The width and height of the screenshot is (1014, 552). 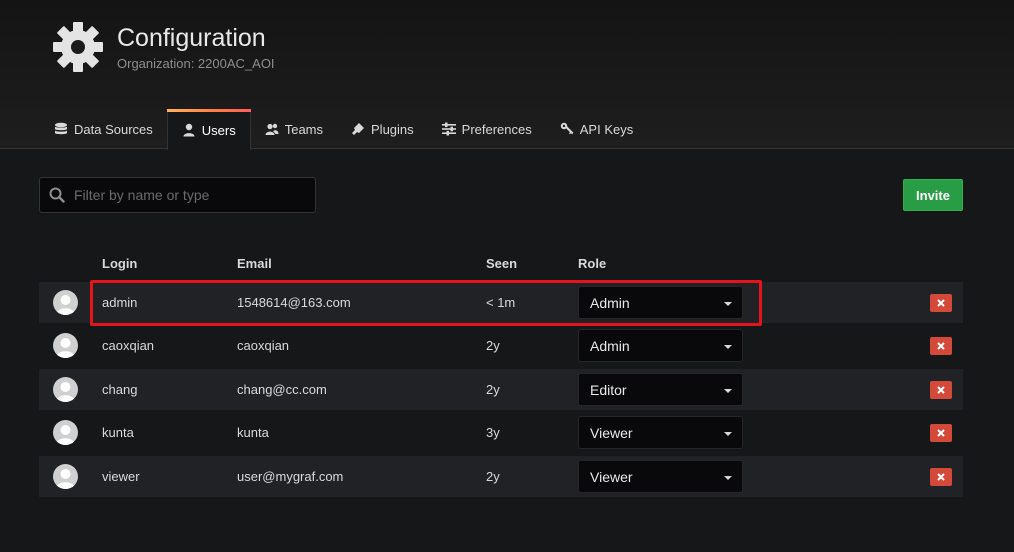 I want to click on tab-plugins: Plugins, so click(x=382, y=129).